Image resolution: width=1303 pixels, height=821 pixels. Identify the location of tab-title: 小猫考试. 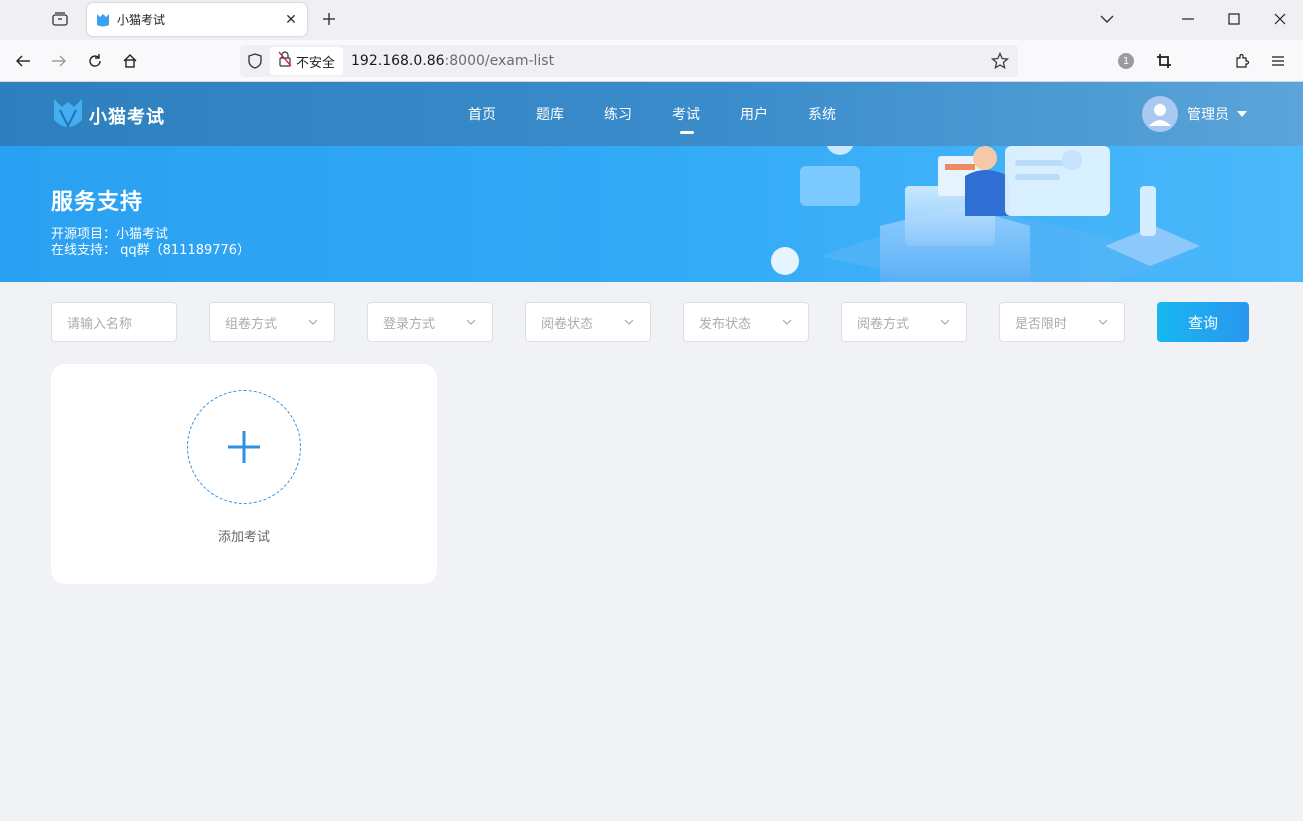
(141, 20).